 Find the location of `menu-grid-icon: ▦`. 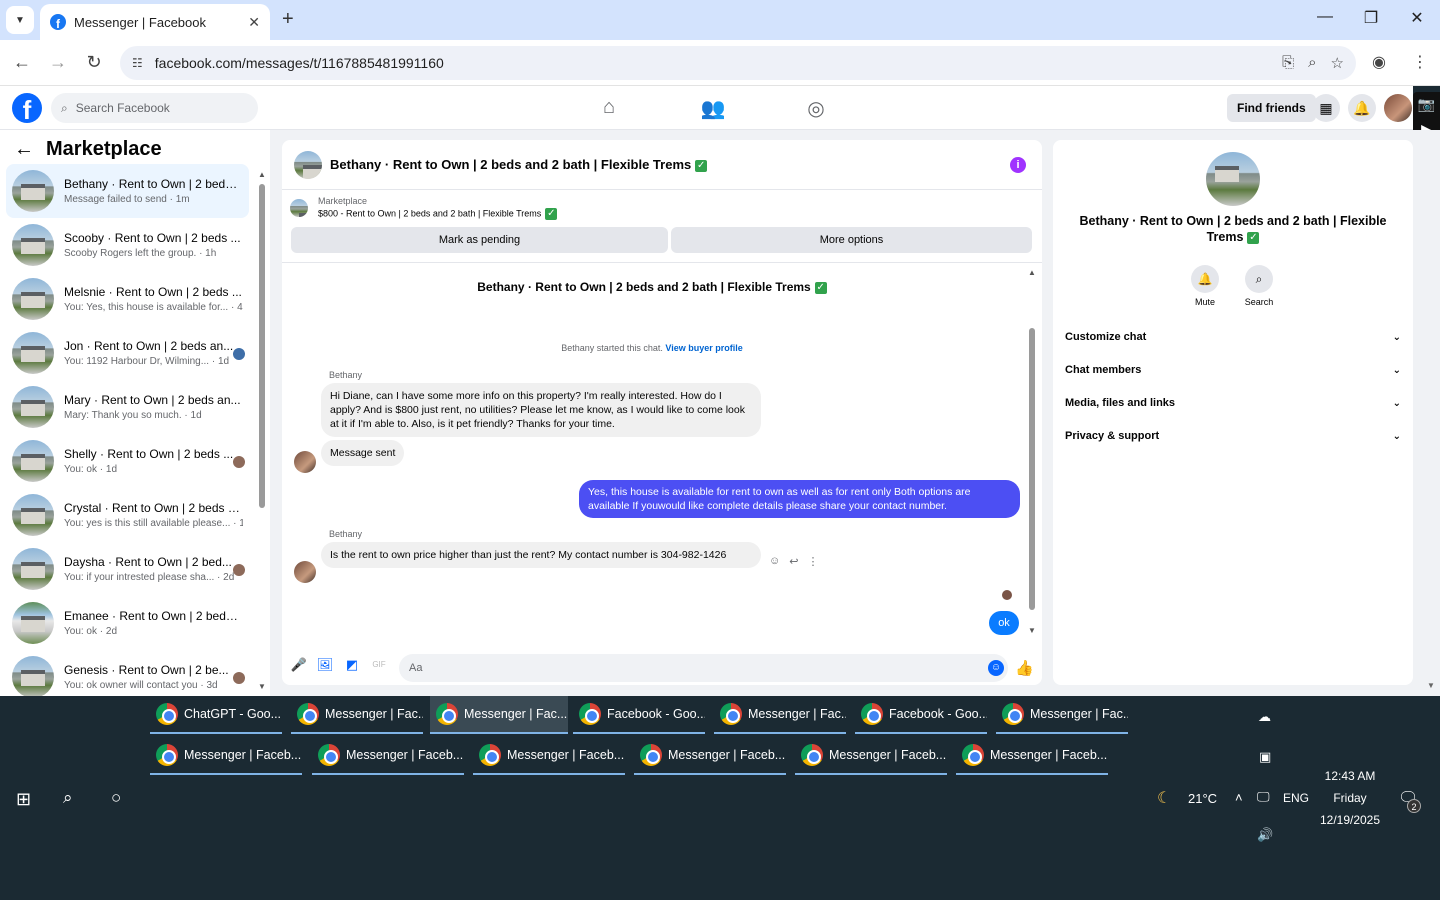

menu-grid-icon: ▦ is located at coordinates (1326, 108).